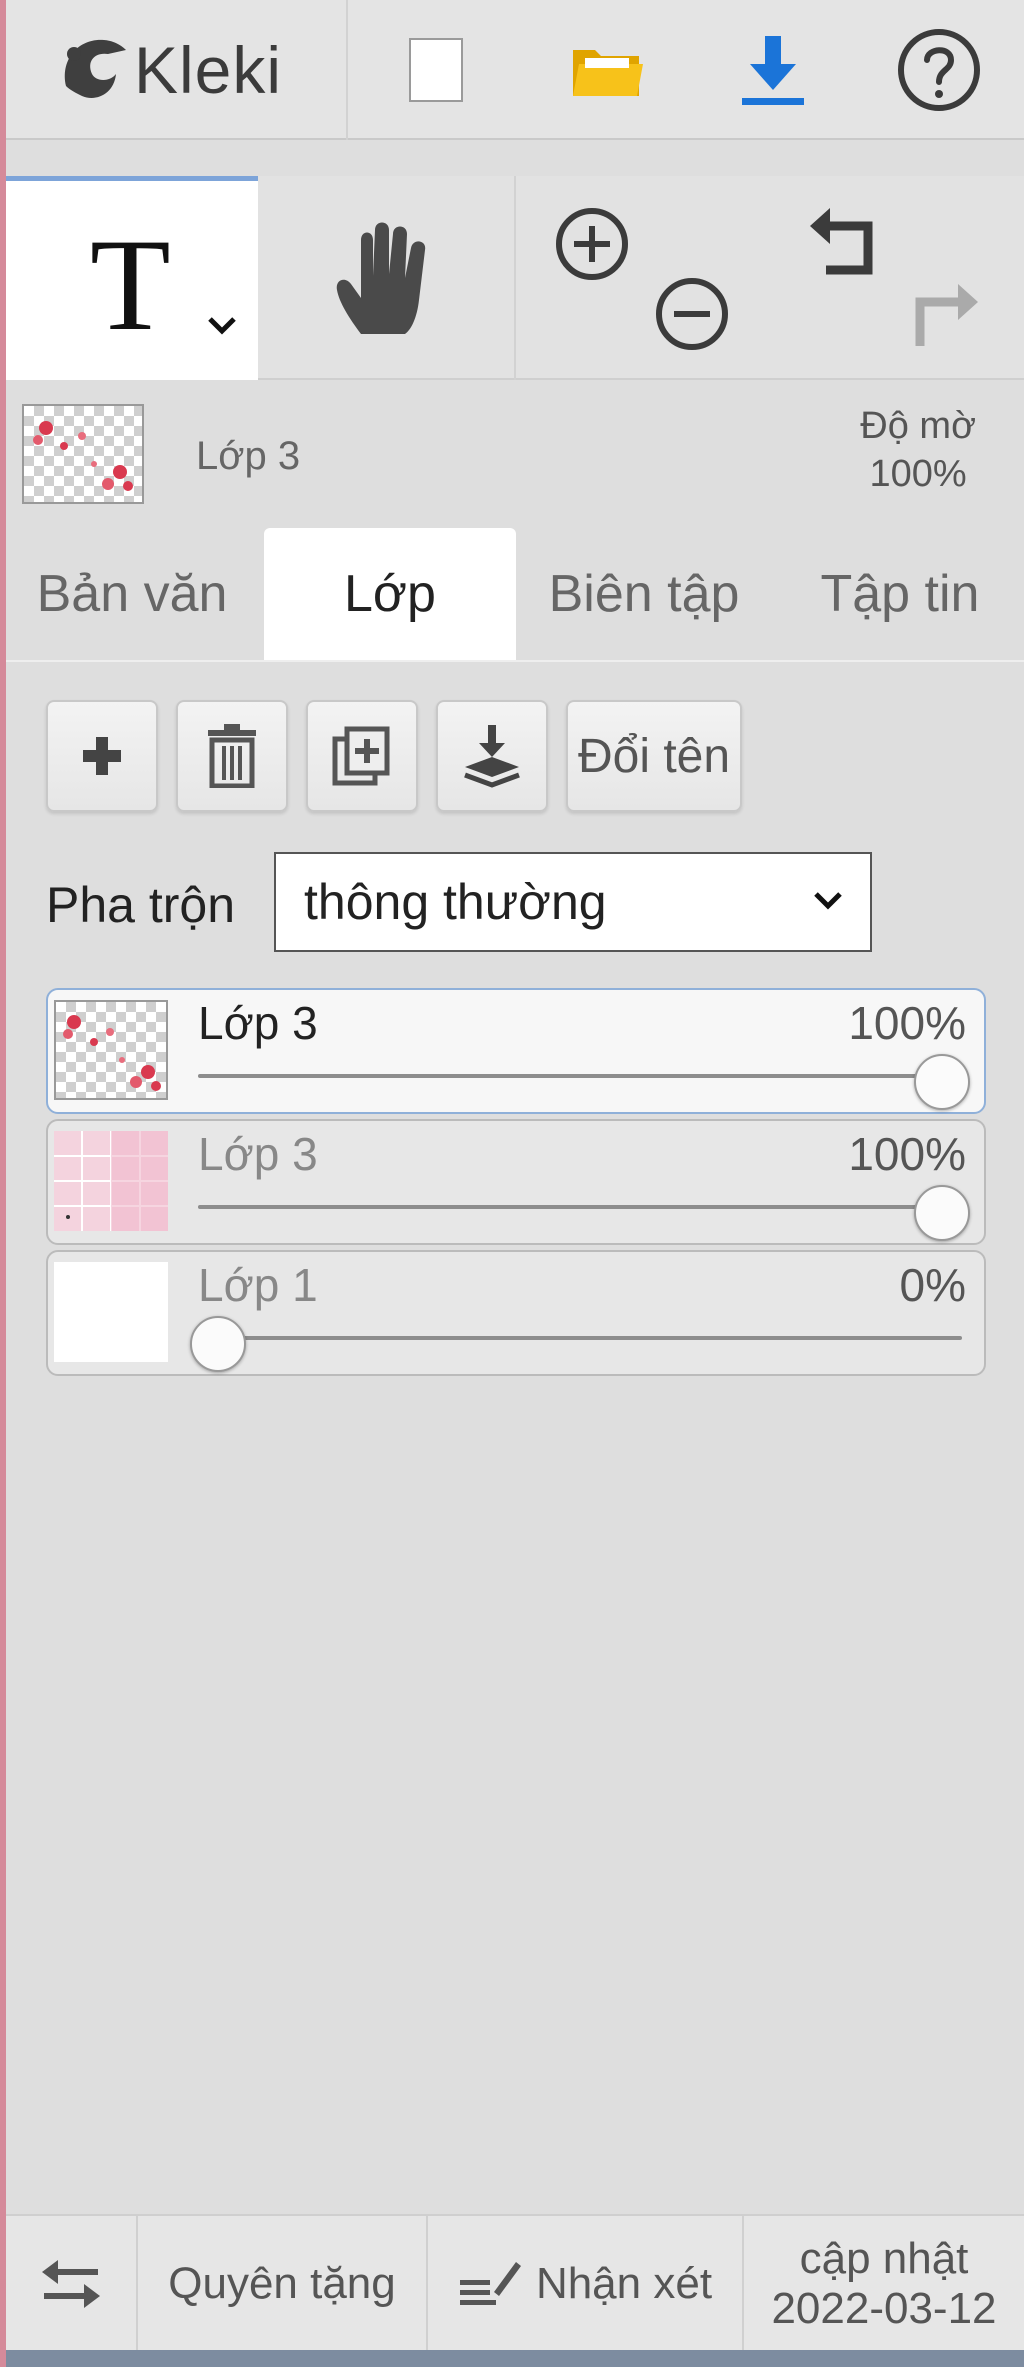  I want to click on feedback-icon, so click(490, 2283).